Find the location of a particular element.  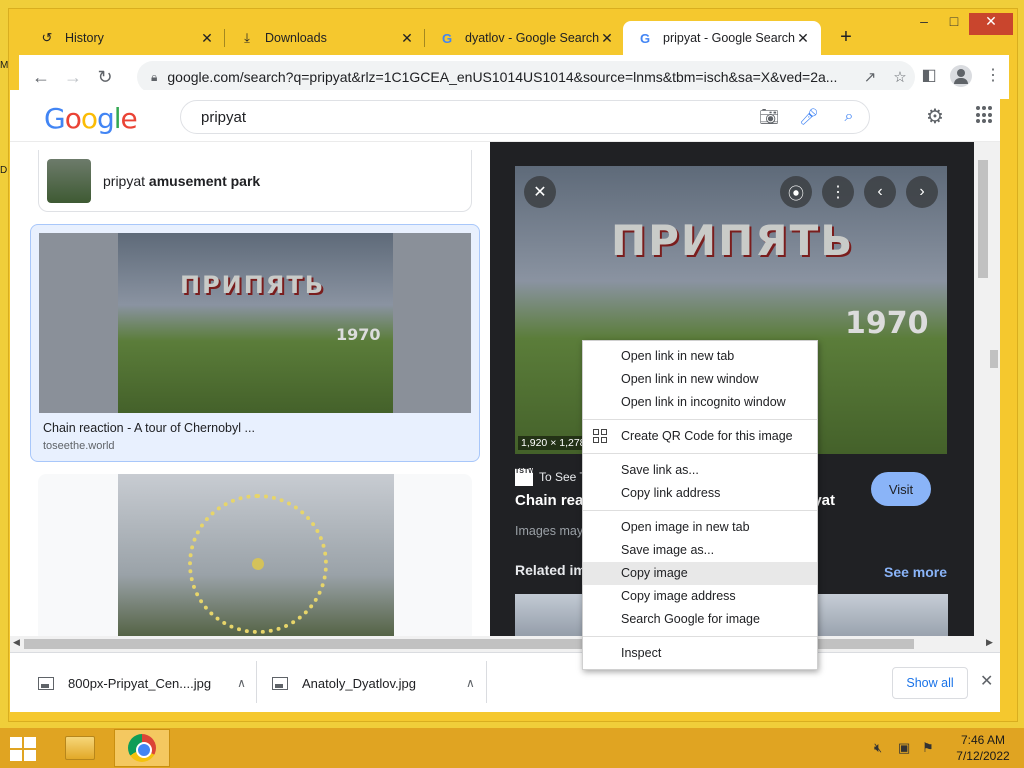

tab-pripyat-search: G pripyat - Google Search ✕ is located at coordinates (722, 38).